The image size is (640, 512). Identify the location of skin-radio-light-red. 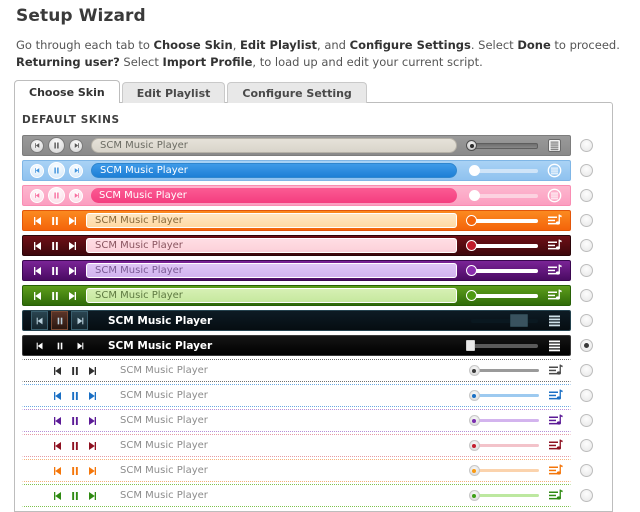
(586, 445).